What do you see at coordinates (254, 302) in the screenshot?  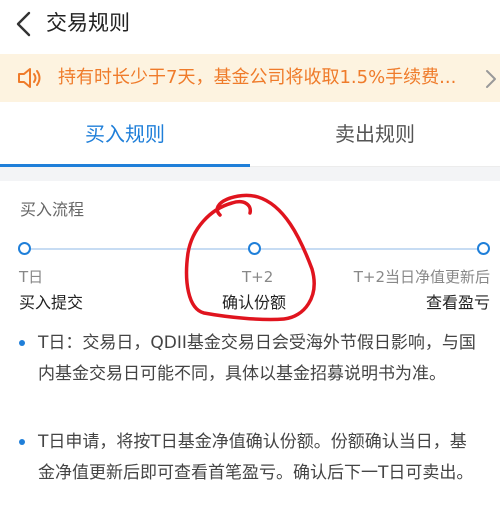 I see `step-2-action: 确认份额` at bounding box center [254, 302].